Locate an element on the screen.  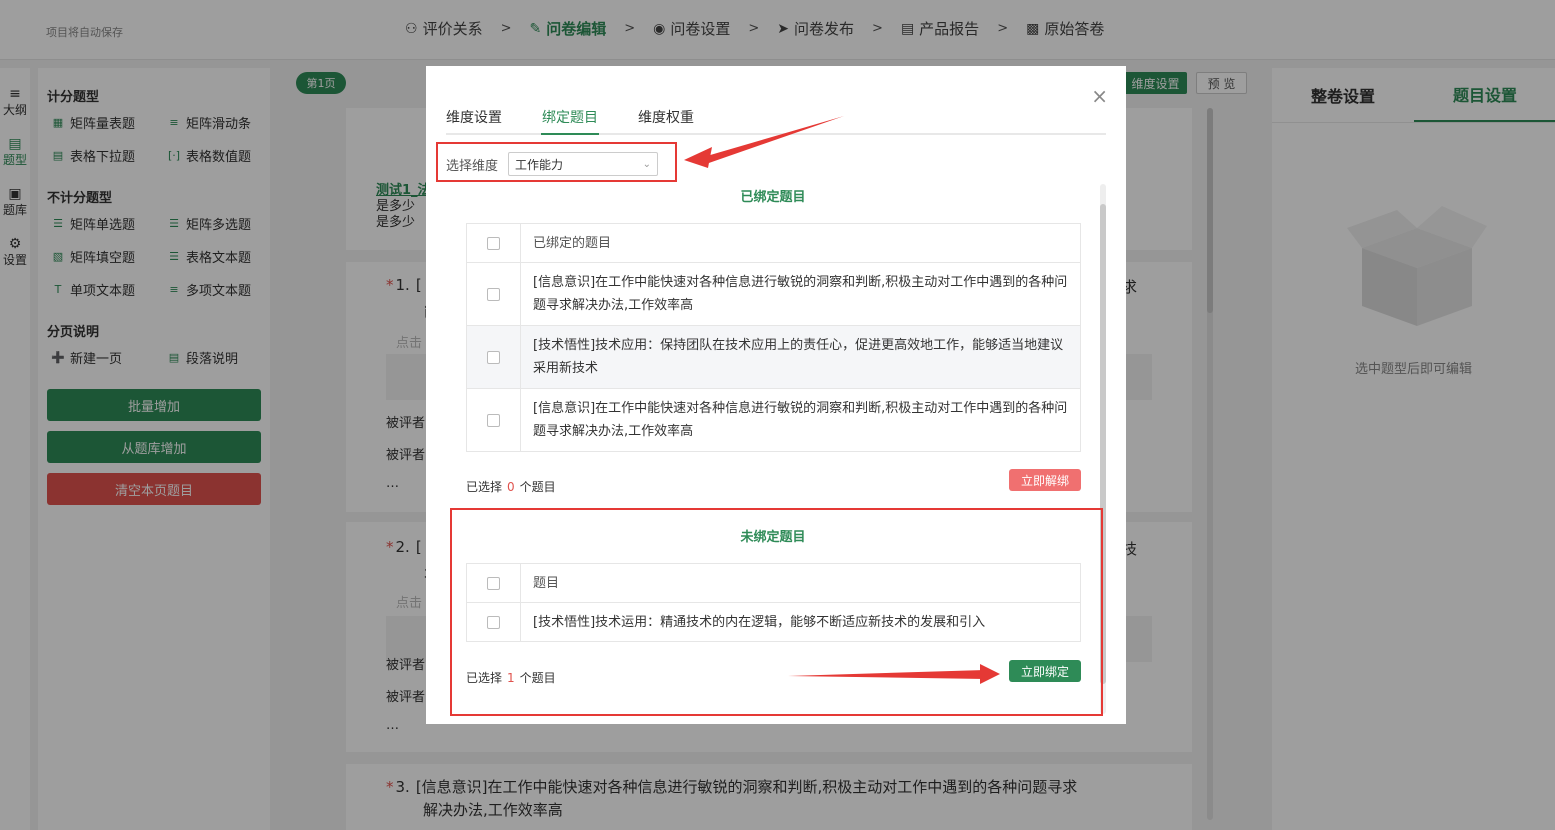
select-all-checkbox is located at coordinates (493, 243).